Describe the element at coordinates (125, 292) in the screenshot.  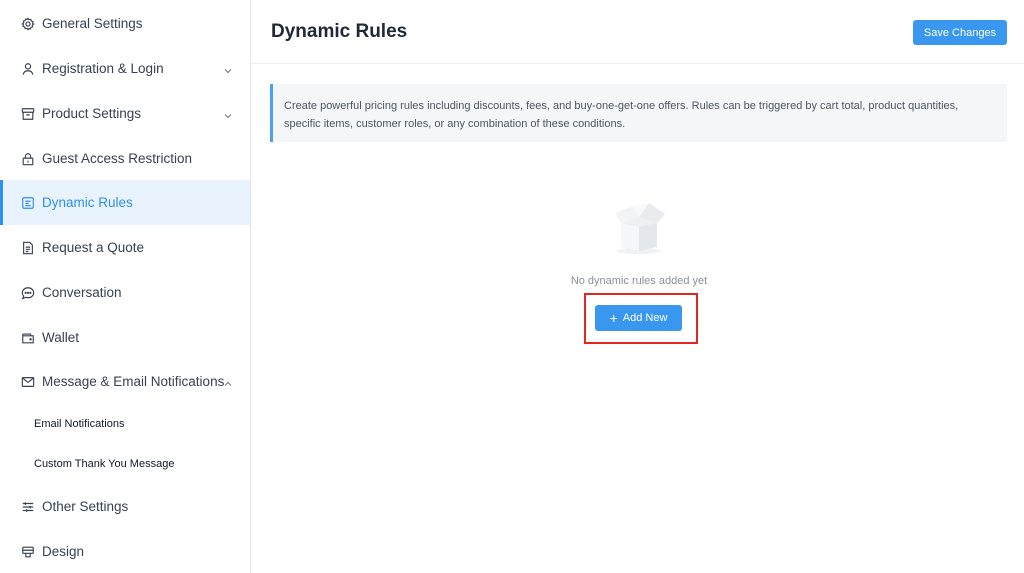
I see `sidebar-item-conversation: Conversation` at that location.